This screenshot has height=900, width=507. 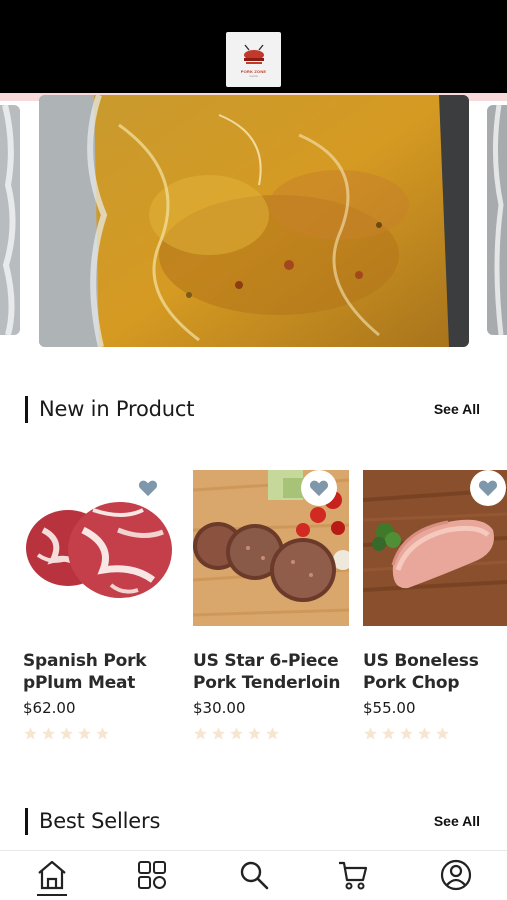 What do you see at coordinates (117, 409) in the screenshot?
I see `section-title: New in Product` at bounding box center [117, 409].